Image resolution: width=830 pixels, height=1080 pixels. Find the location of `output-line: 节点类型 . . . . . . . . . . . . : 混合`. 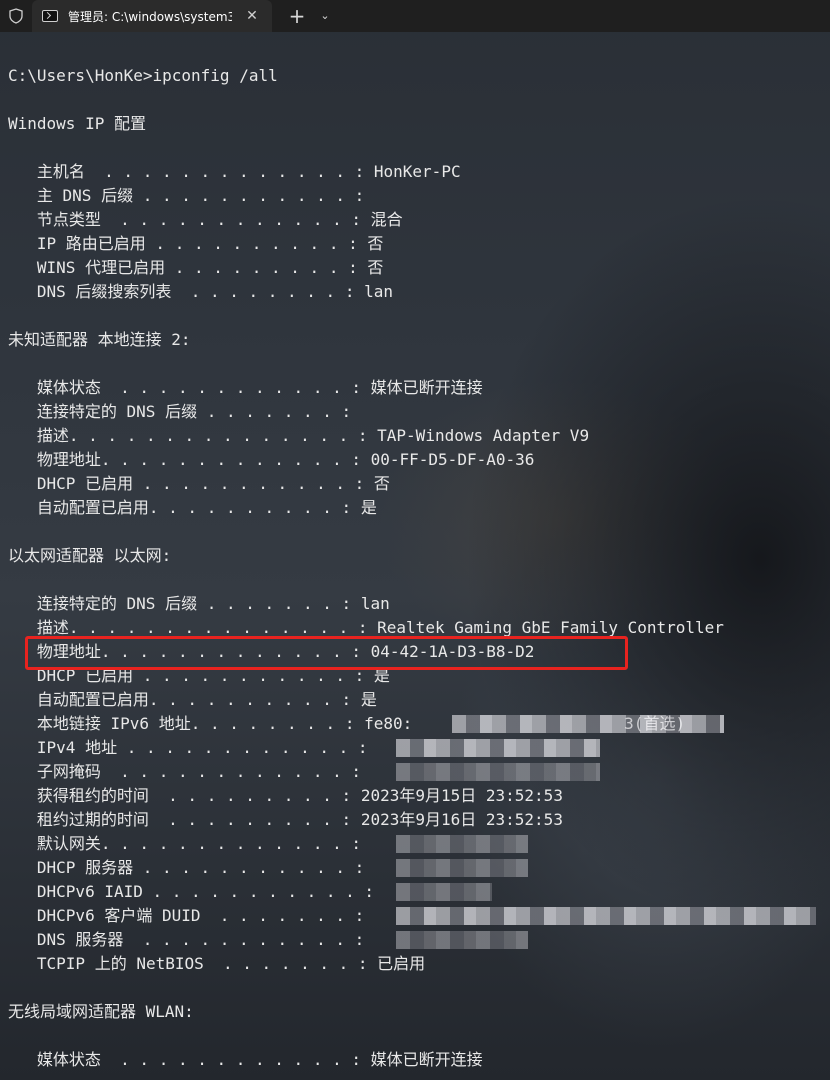

output-line: 节点类型 . . . . . . . . . . . . : 混合 is located at coordinates (205, 219).